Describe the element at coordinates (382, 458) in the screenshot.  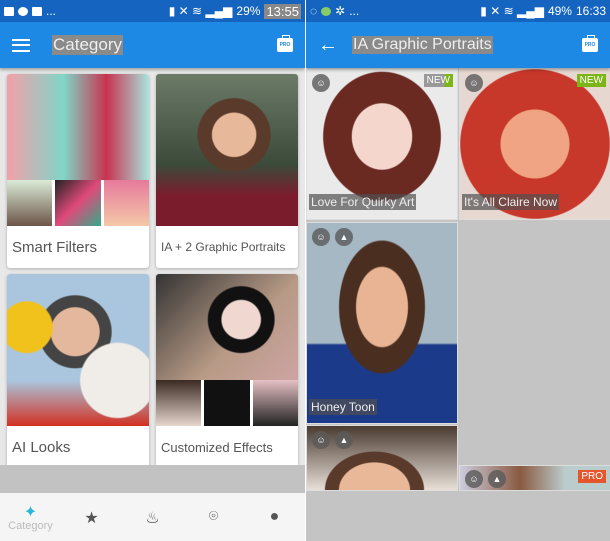
I see `tile-portrait-4: ☺ ▲` at that location.